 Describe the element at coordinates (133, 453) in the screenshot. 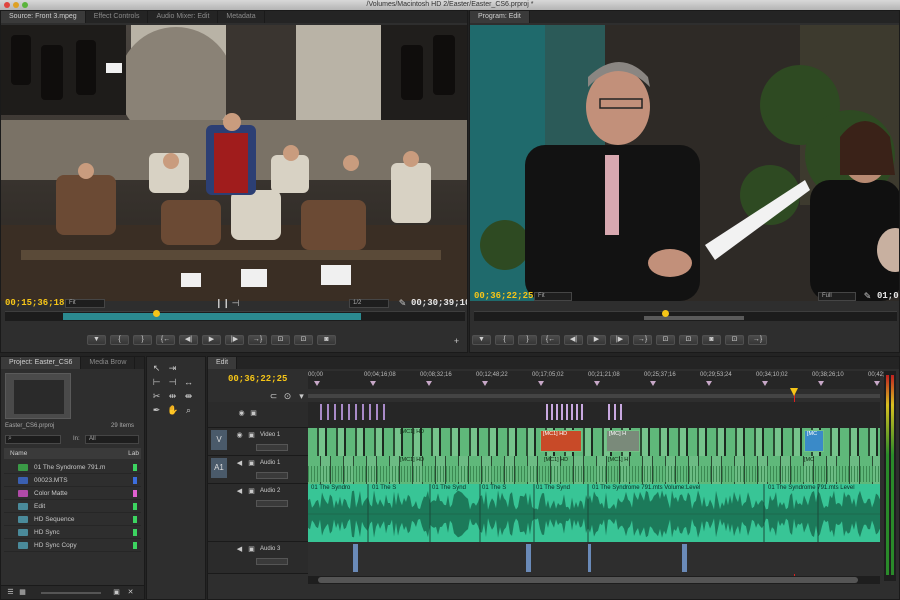

I see `column-label: Lab` at that location.